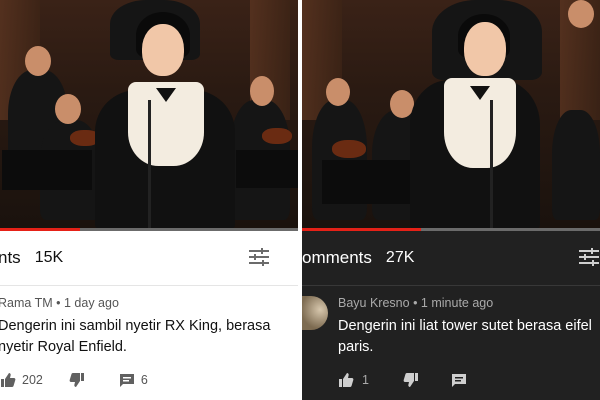  What do you see at coordinates (32, 380) in the screenshot?
I see `like-count: 202` at bounding box center [32, 380].